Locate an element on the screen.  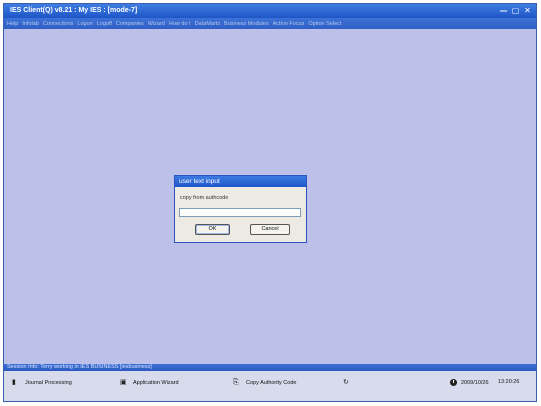
refresh-icon: ↻ is located at coordinates (346, 382).